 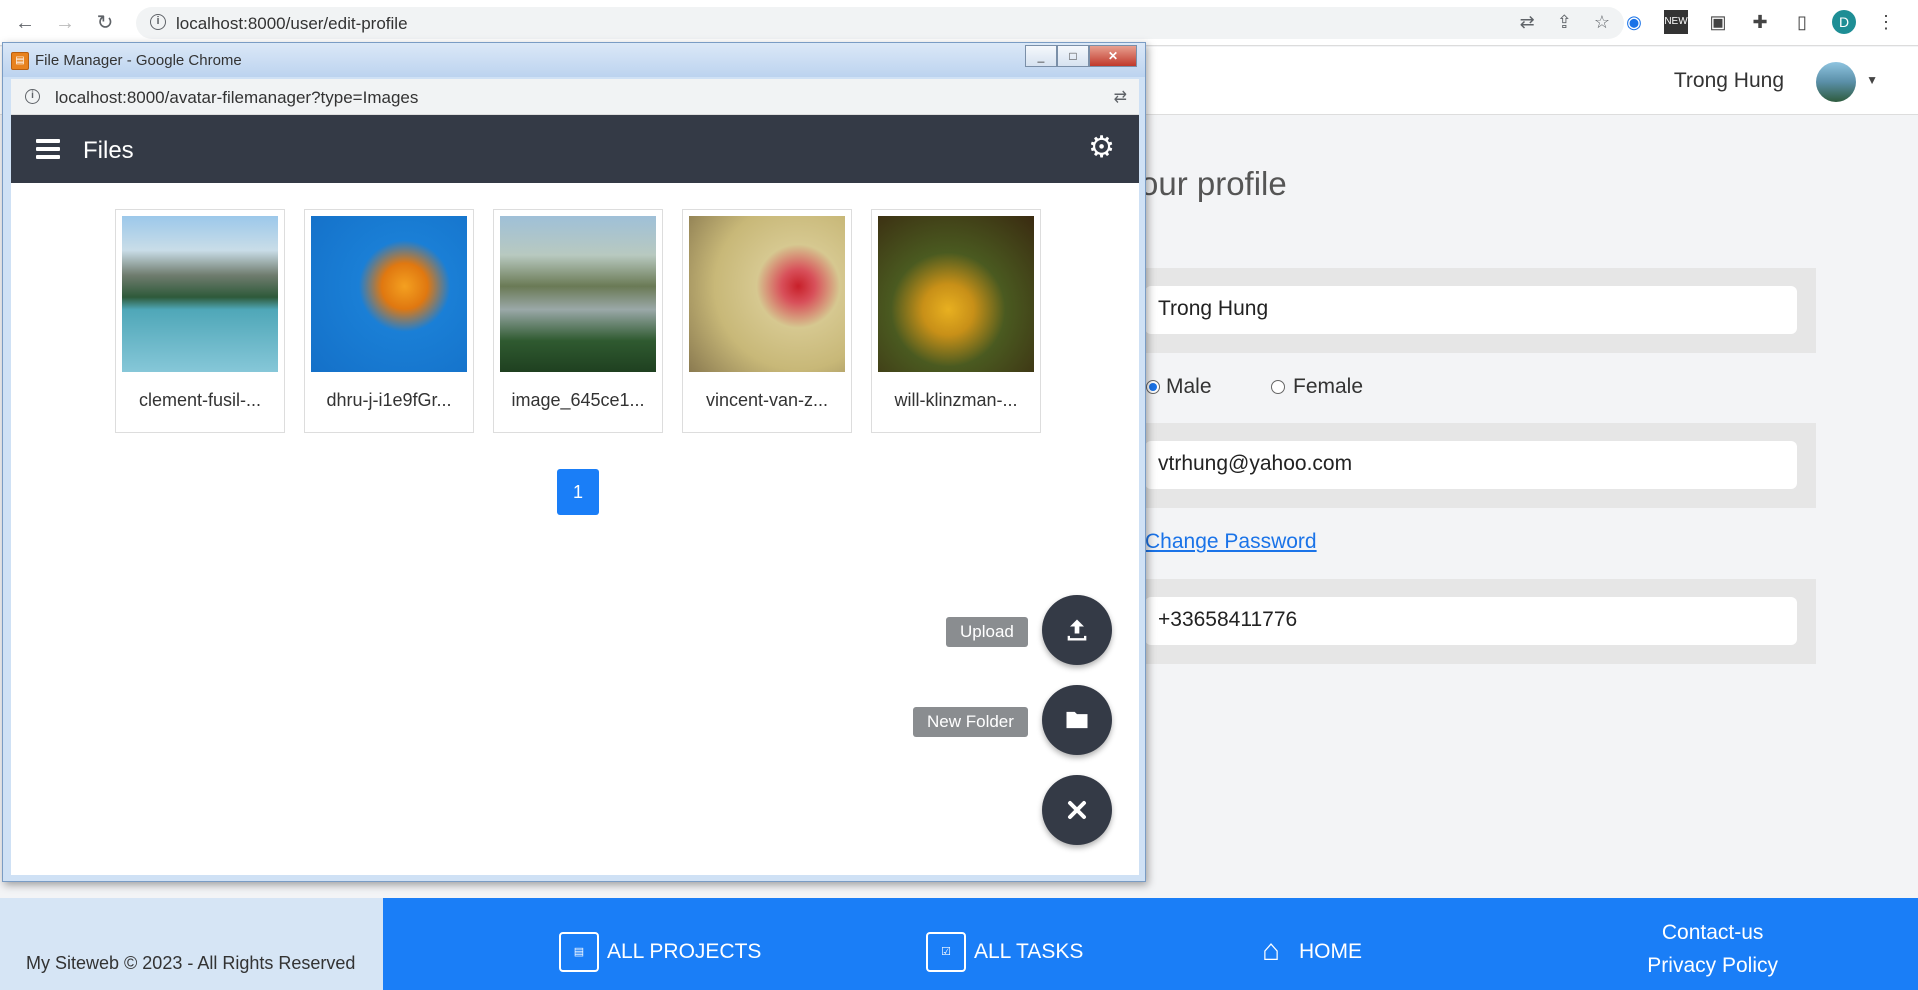 I want to click on sidebar-icon: ▯, so click(x=1802, y=22).